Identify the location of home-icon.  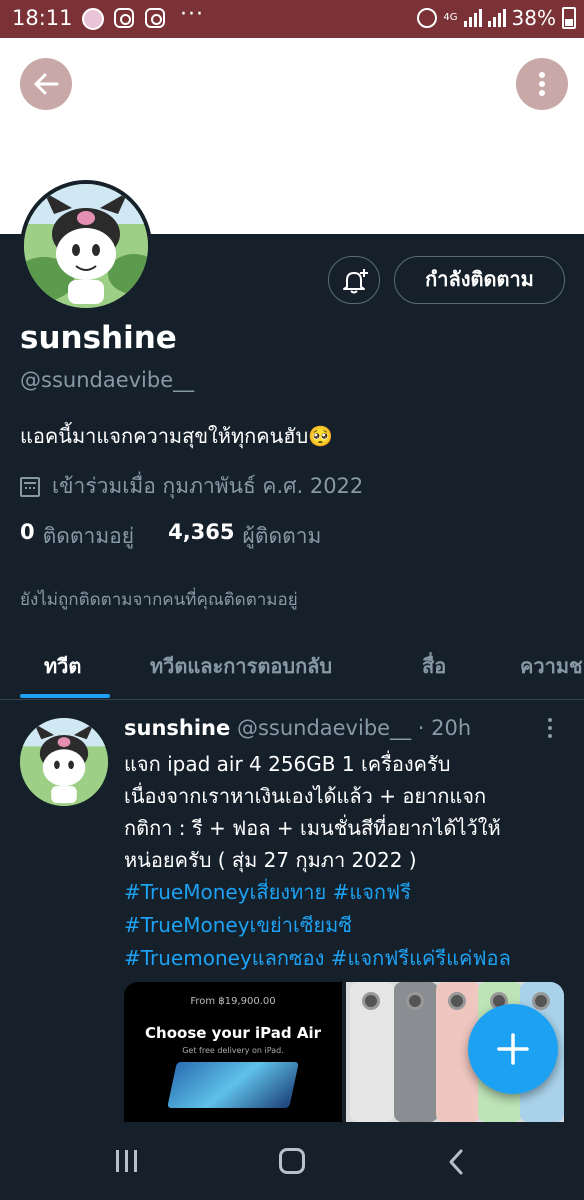
(292, 1161).